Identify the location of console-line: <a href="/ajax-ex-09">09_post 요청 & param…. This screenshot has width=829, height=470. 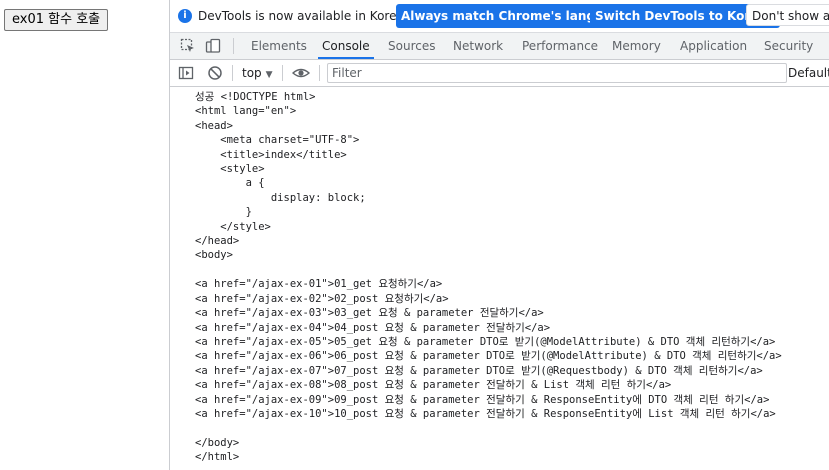
(482, 399).